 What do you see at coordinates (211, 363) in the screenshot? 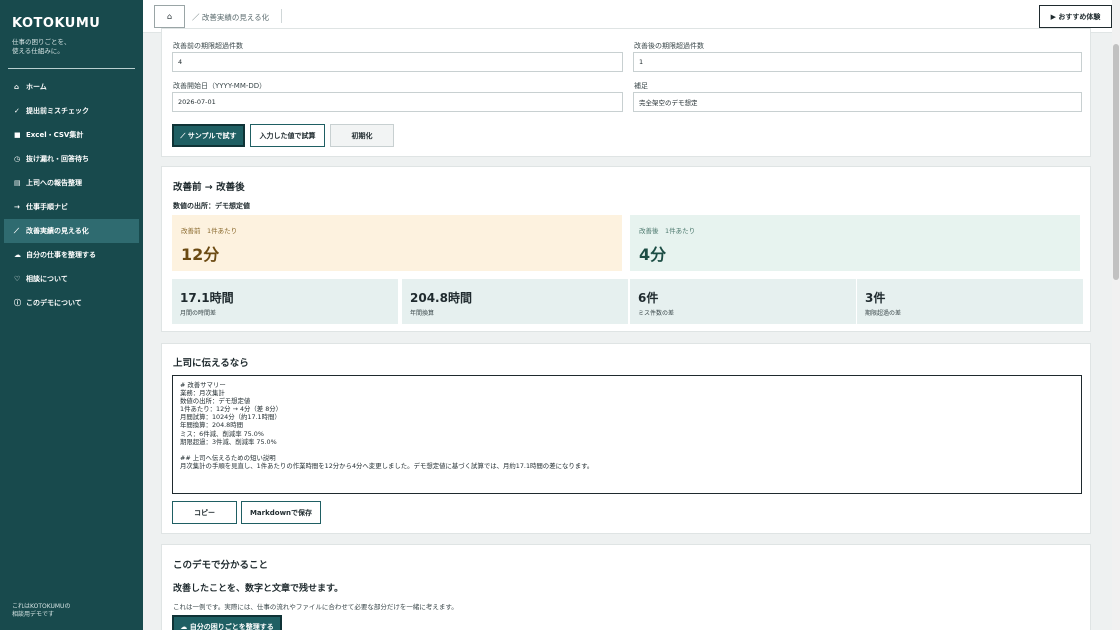
I see `report-title: 上司に伝えるなら` at bounding box center [211, 363].